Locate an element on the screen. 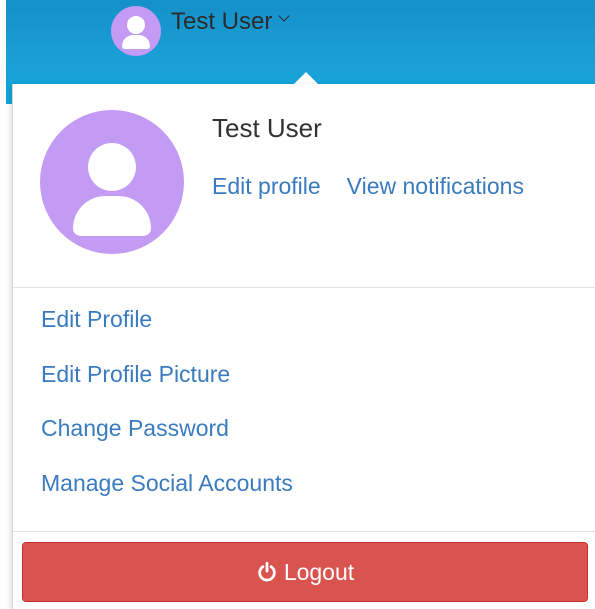 This screenshot has width=595, height=609. user-menu-toggle: Test User is located at coordinates (201, 31).